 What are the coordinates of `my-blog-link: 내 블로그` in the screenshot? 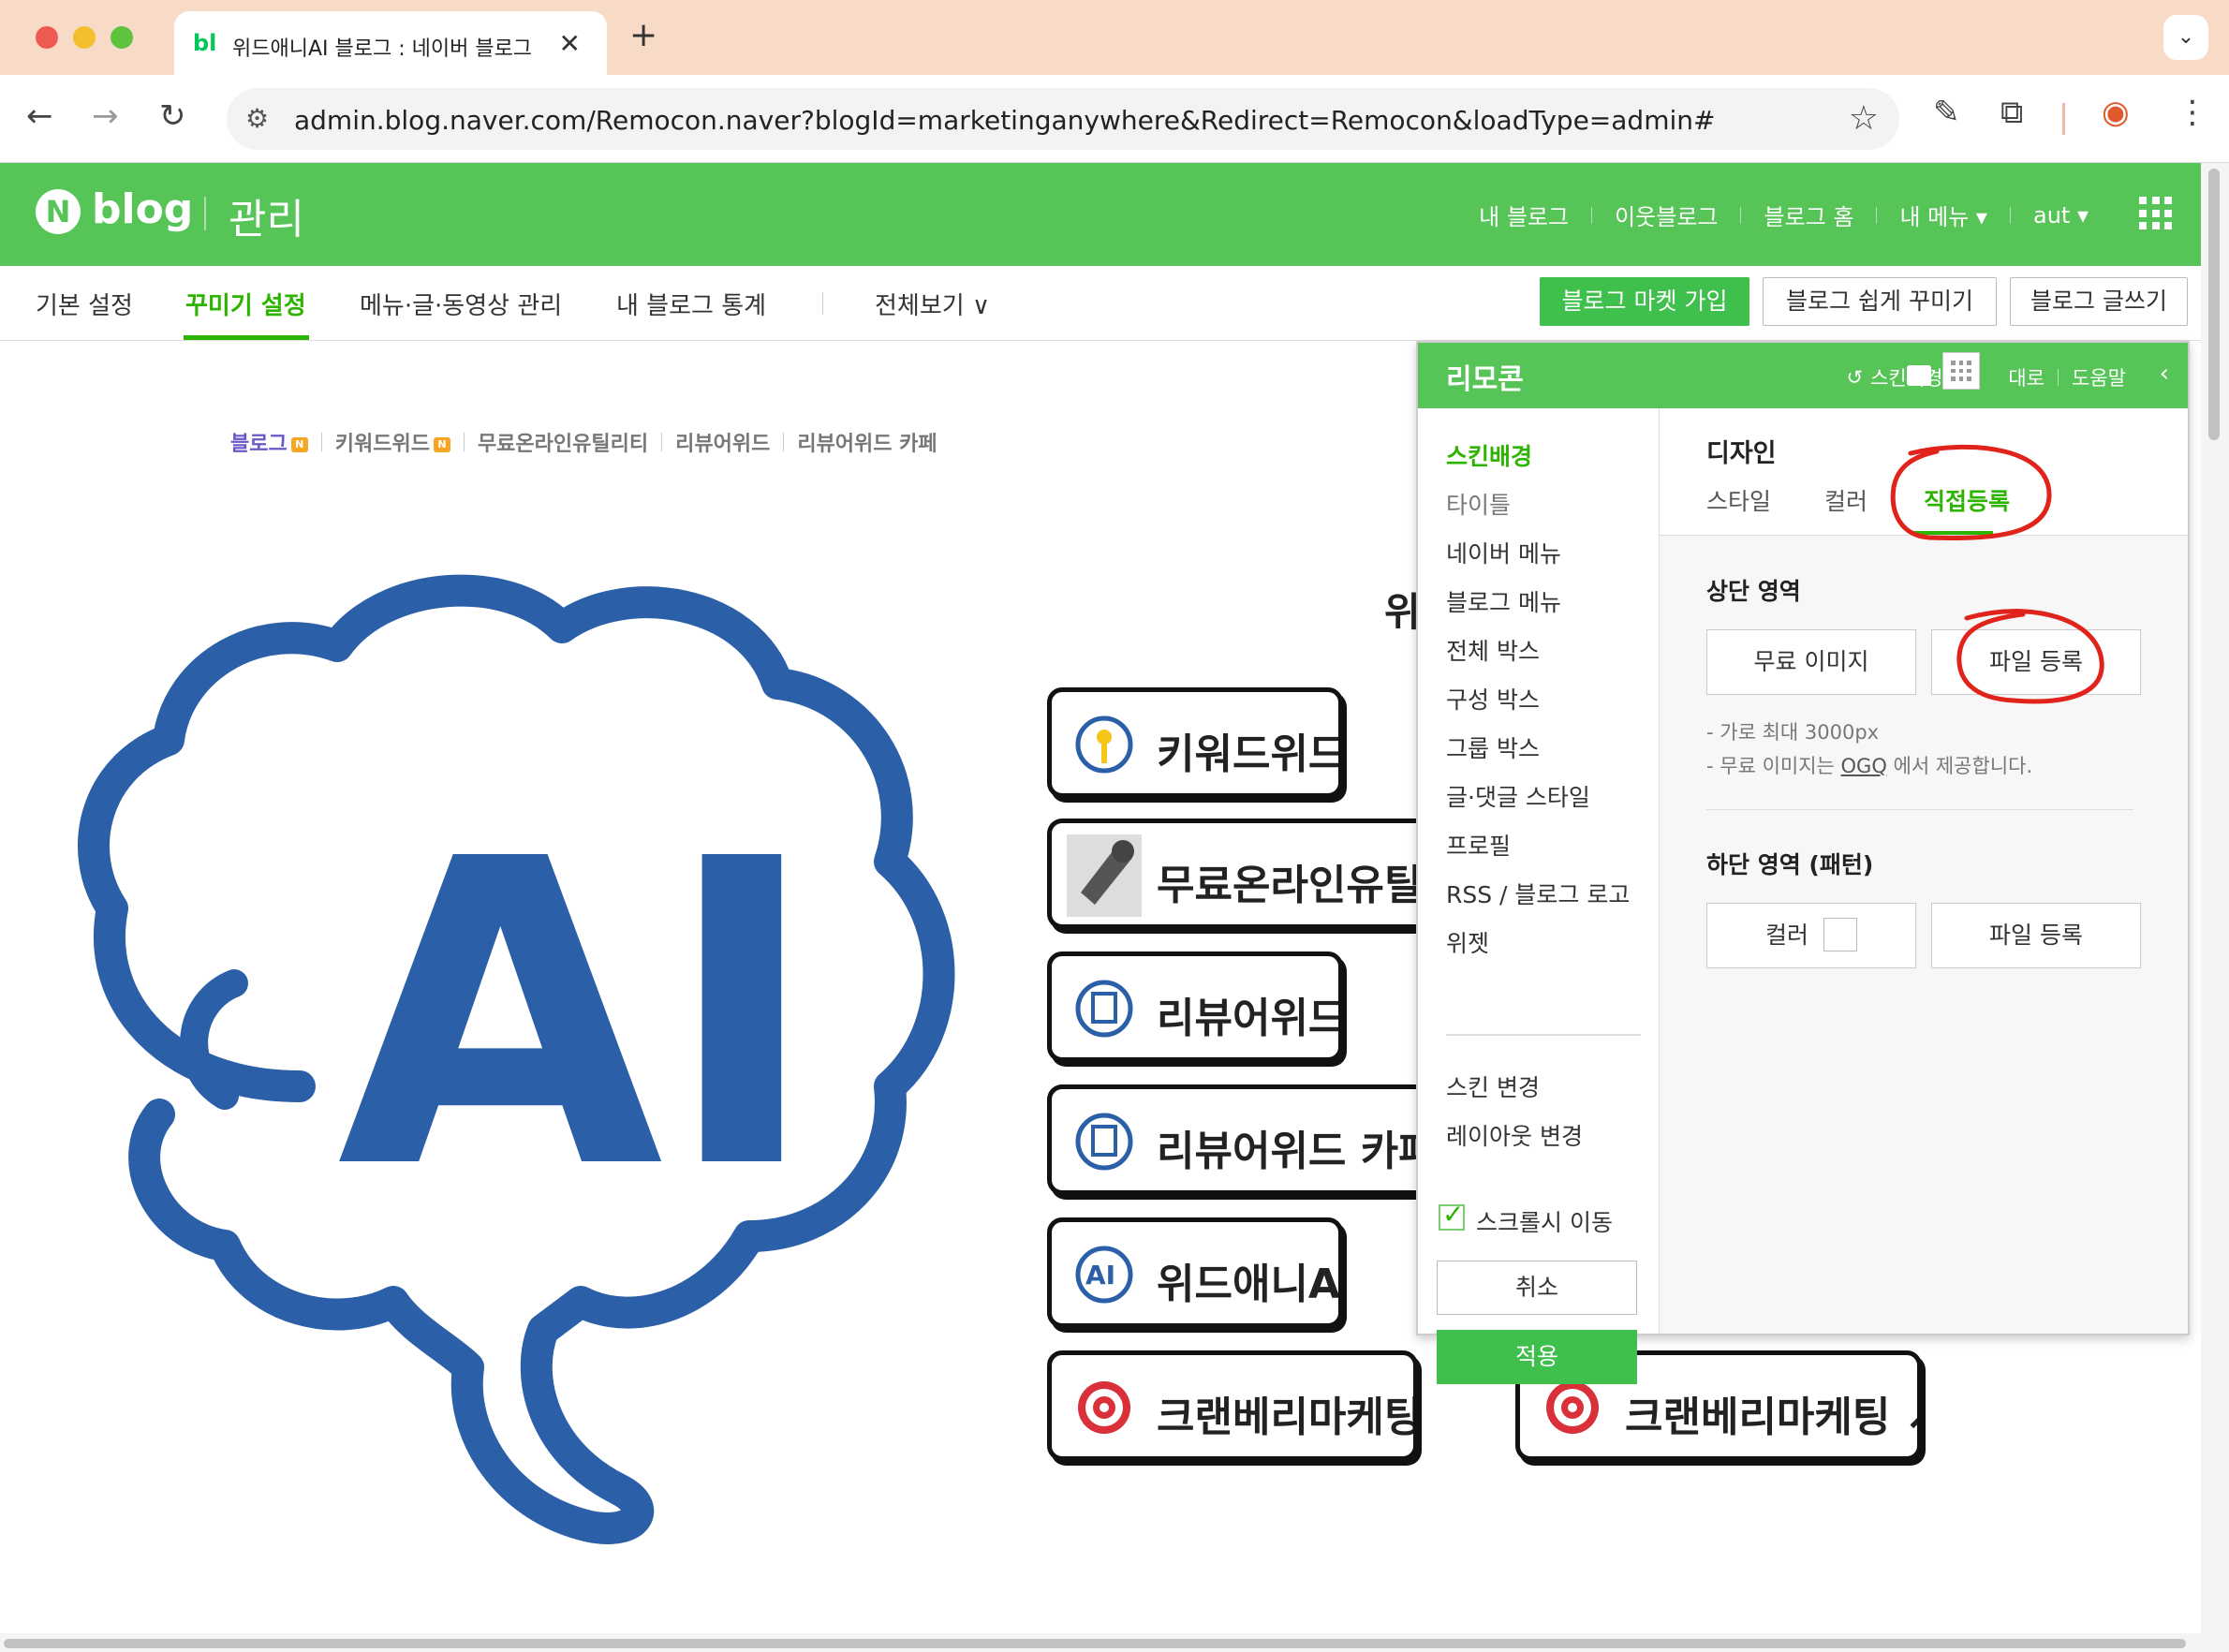 It's located at (1524, 215).